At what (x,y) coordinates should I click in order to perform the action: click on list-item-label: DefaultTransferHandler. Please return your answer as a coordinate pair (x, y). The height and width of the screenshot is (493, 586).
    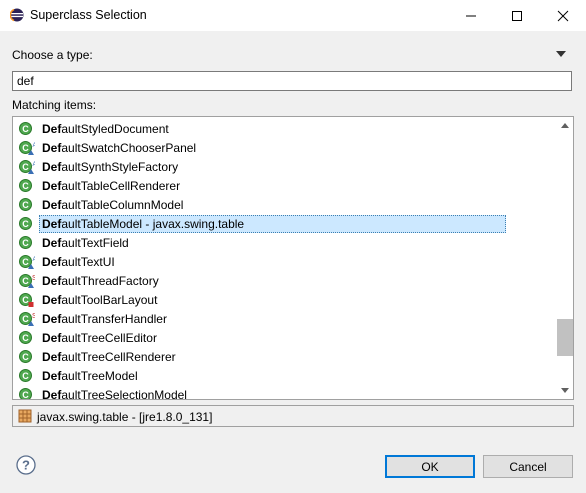
    Looking at the image, I should click on (104, 319).